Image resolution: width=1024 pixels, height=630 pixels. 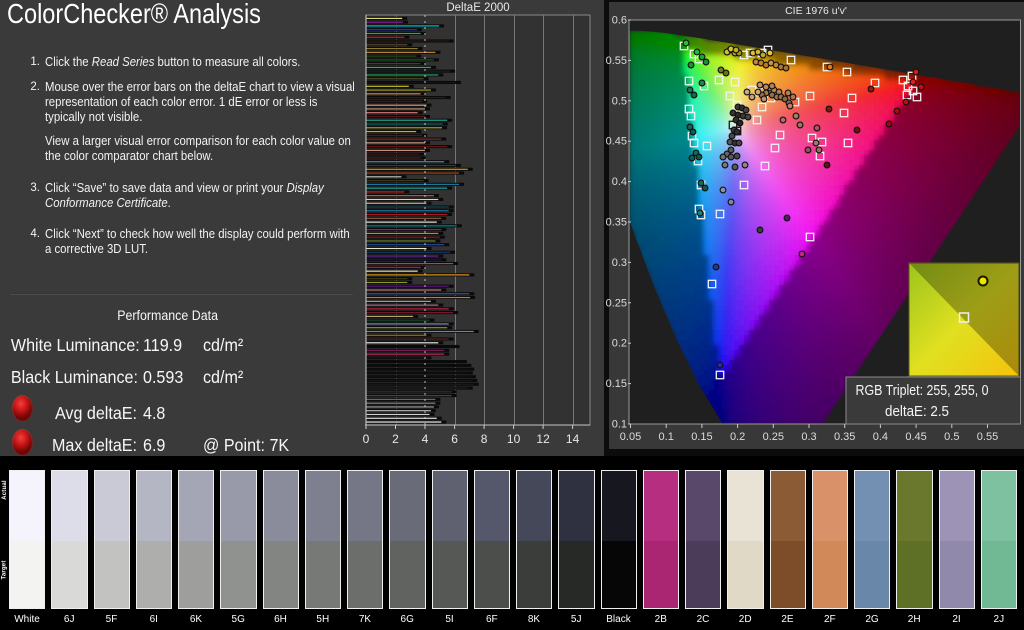 I want to click on svg-text: 10, so click(x=514, y=439).